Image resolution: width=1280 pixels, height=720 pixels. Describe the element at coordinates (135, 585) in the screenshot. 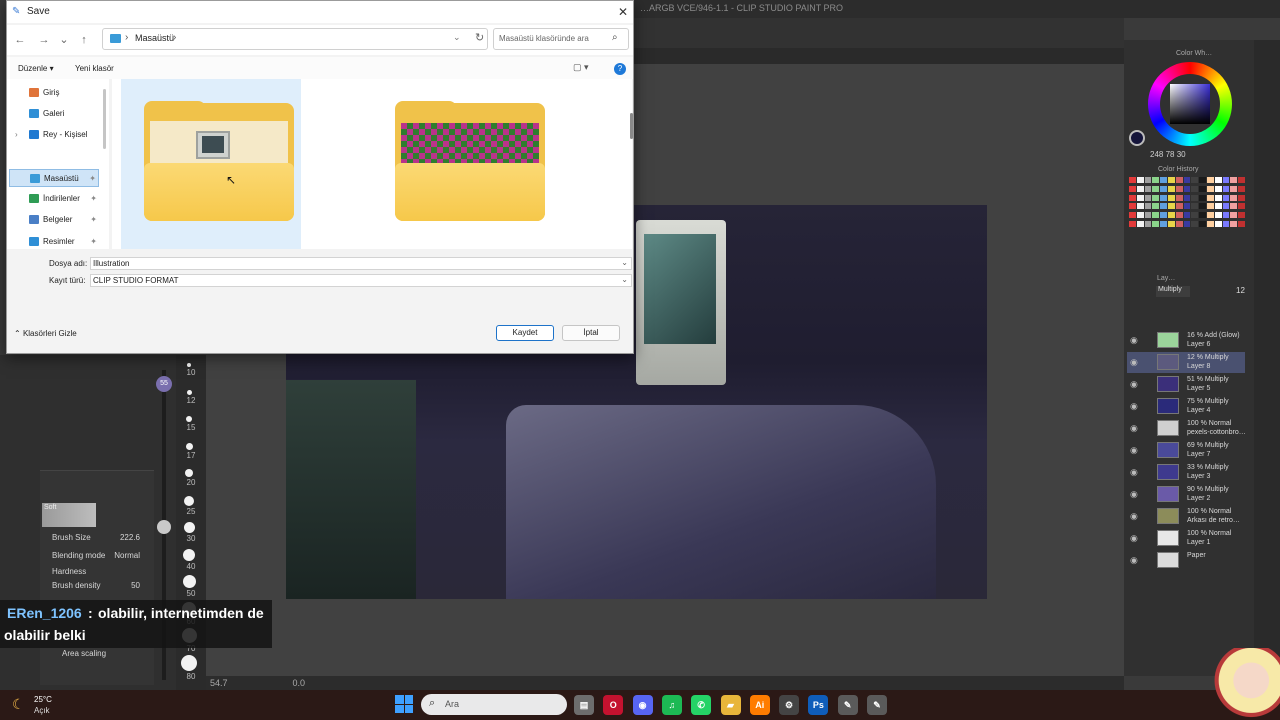

I see `brush-density-value: 50` at that location.